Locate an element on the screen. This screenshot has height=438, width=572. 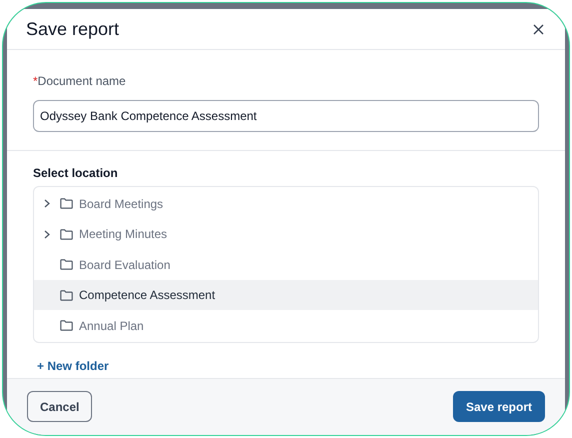
save-report-button: Save report is located at coordinates (498, 406).